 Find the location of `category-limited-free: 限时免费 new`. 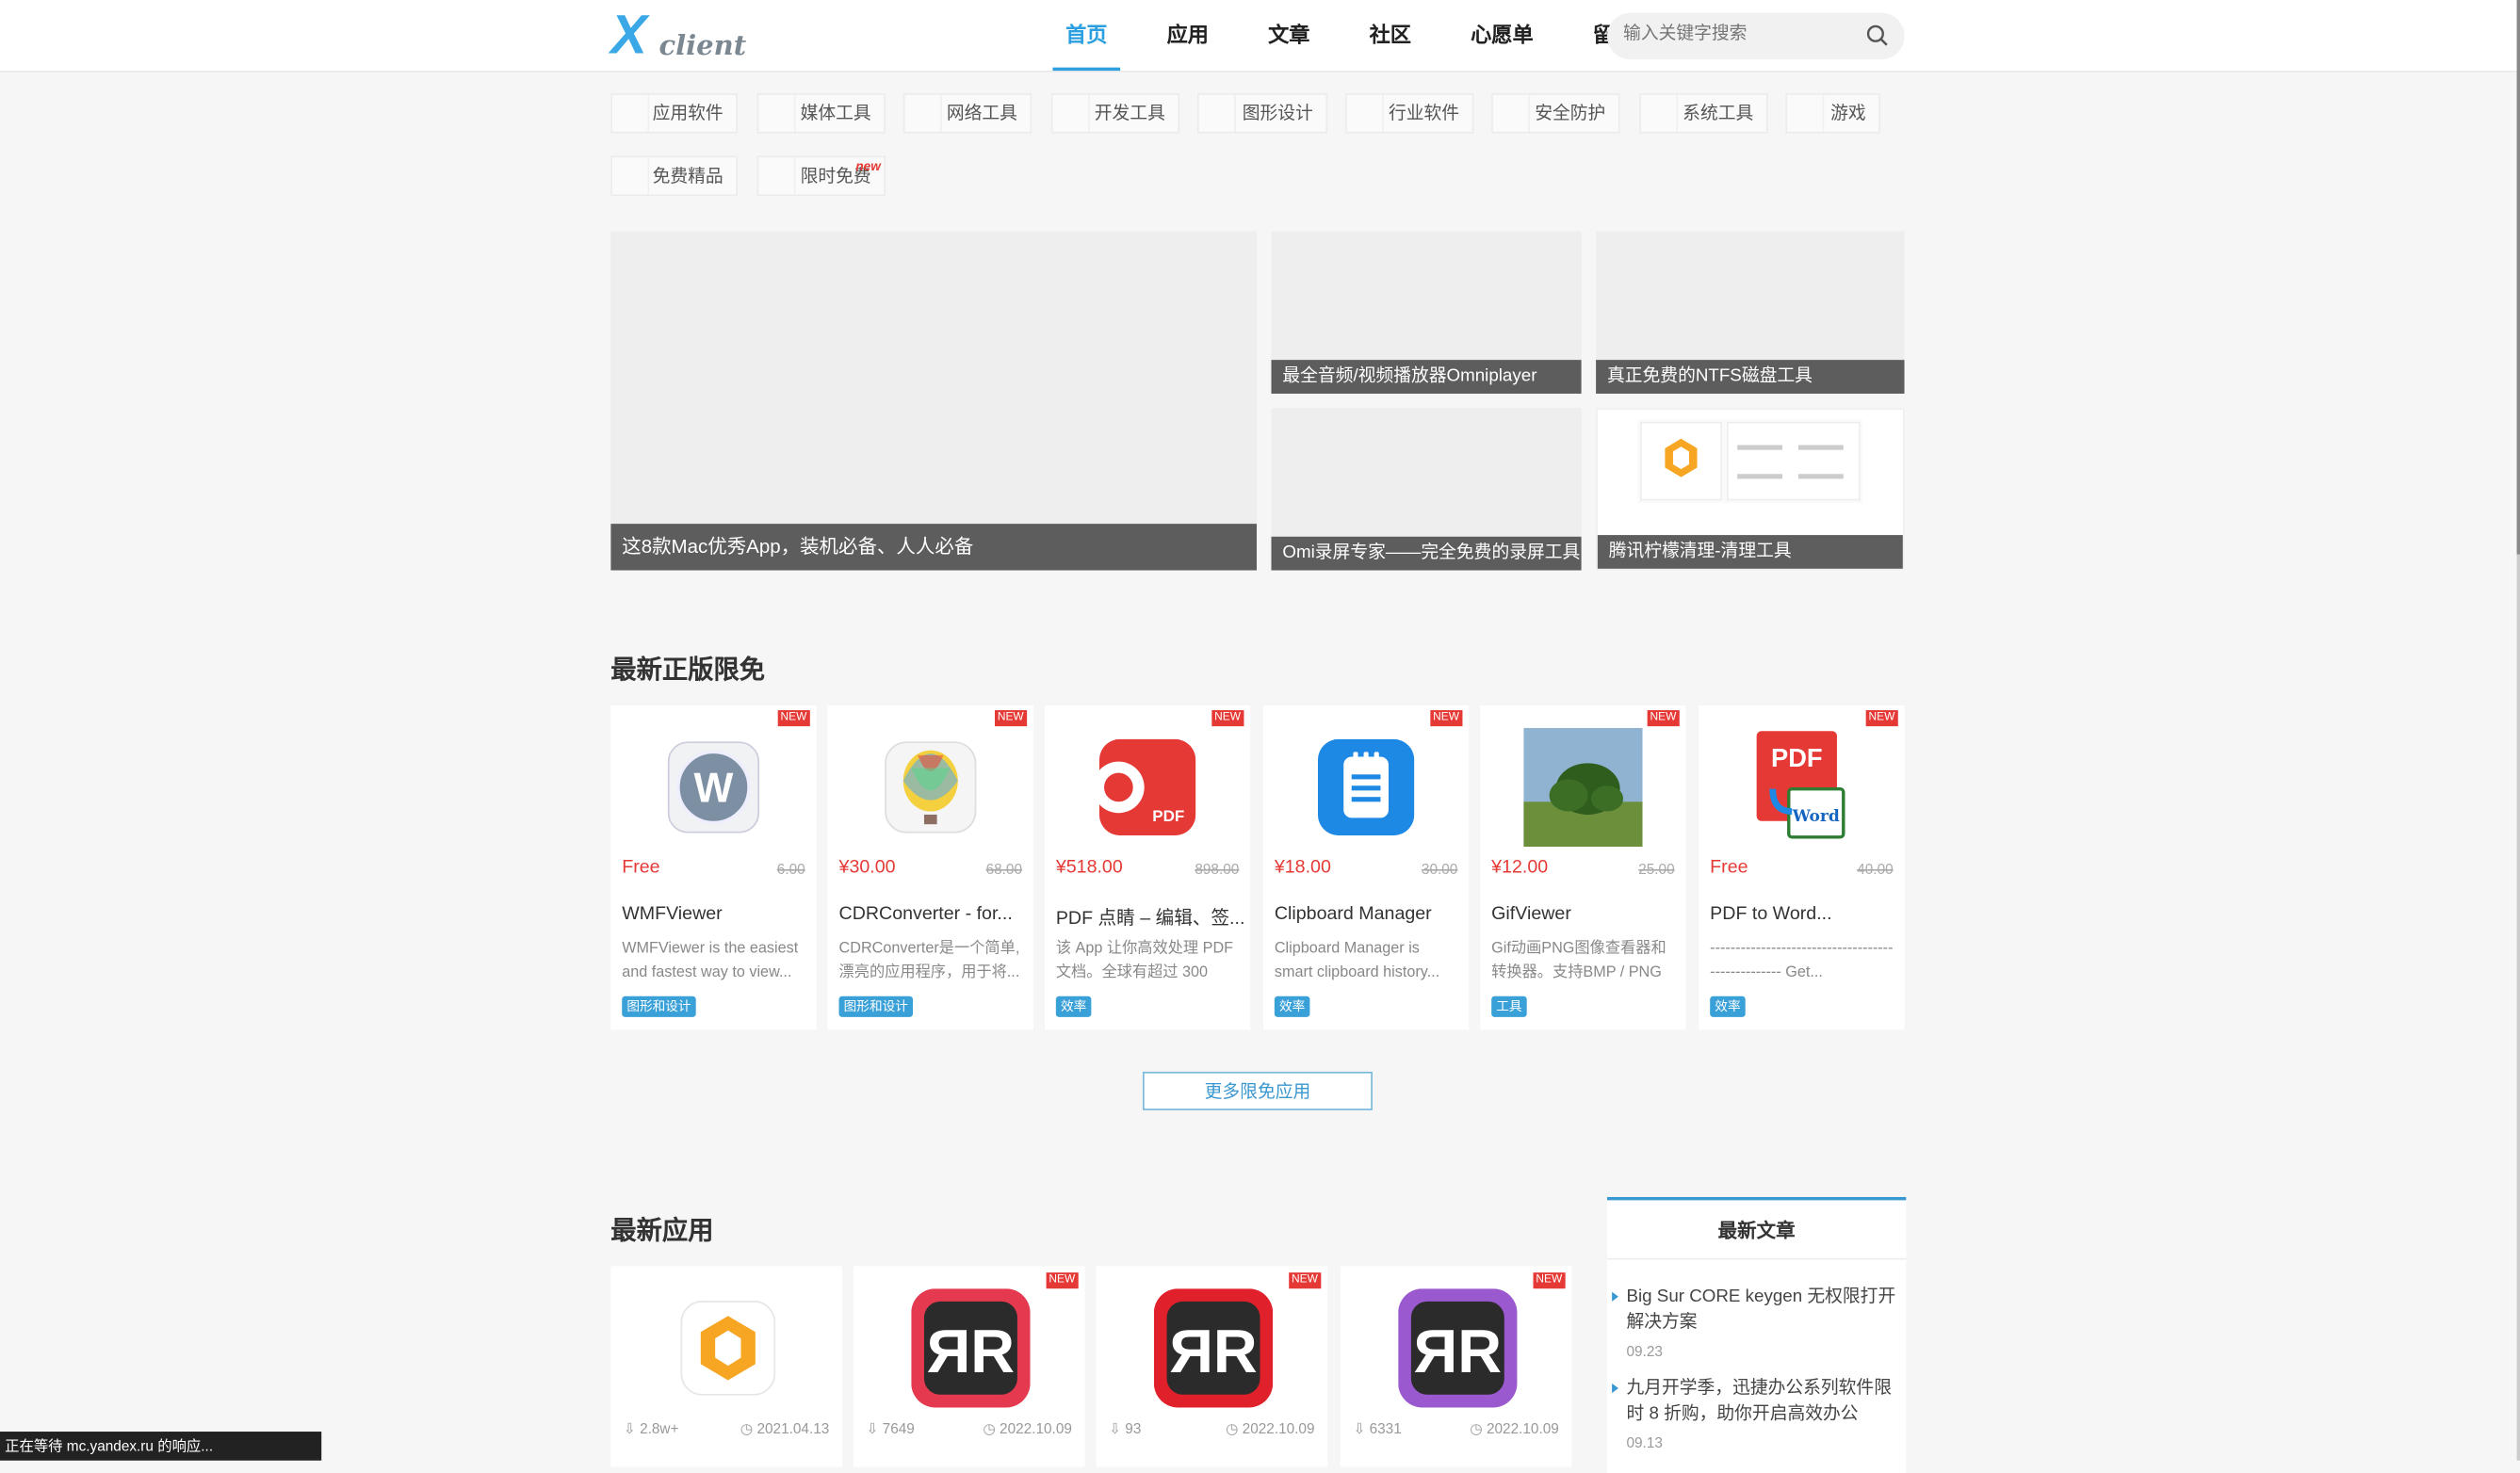

category-limited-free: 限时免费 new is located at coordinates (821, 176).